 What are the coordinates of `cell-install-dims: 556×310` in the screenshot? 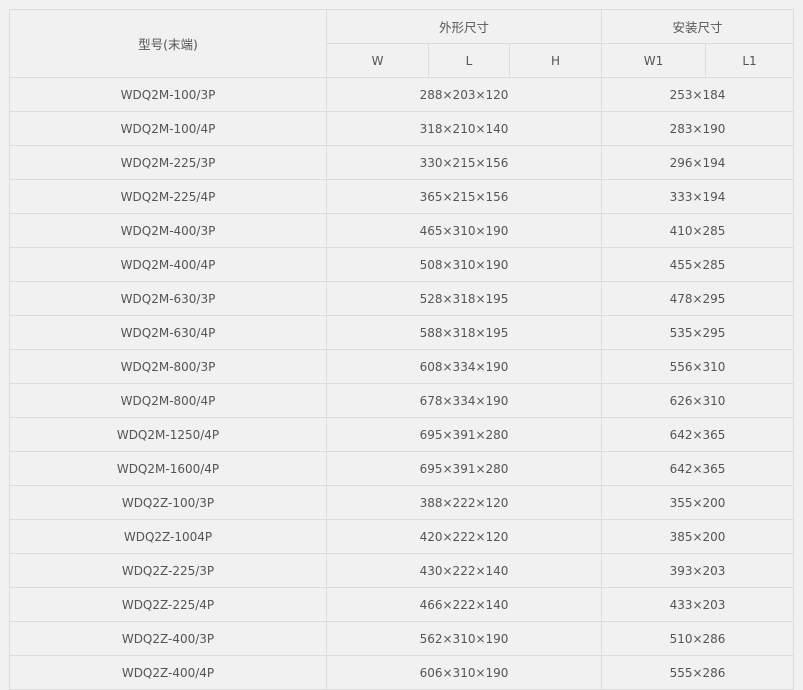 It's located at (698, 366).